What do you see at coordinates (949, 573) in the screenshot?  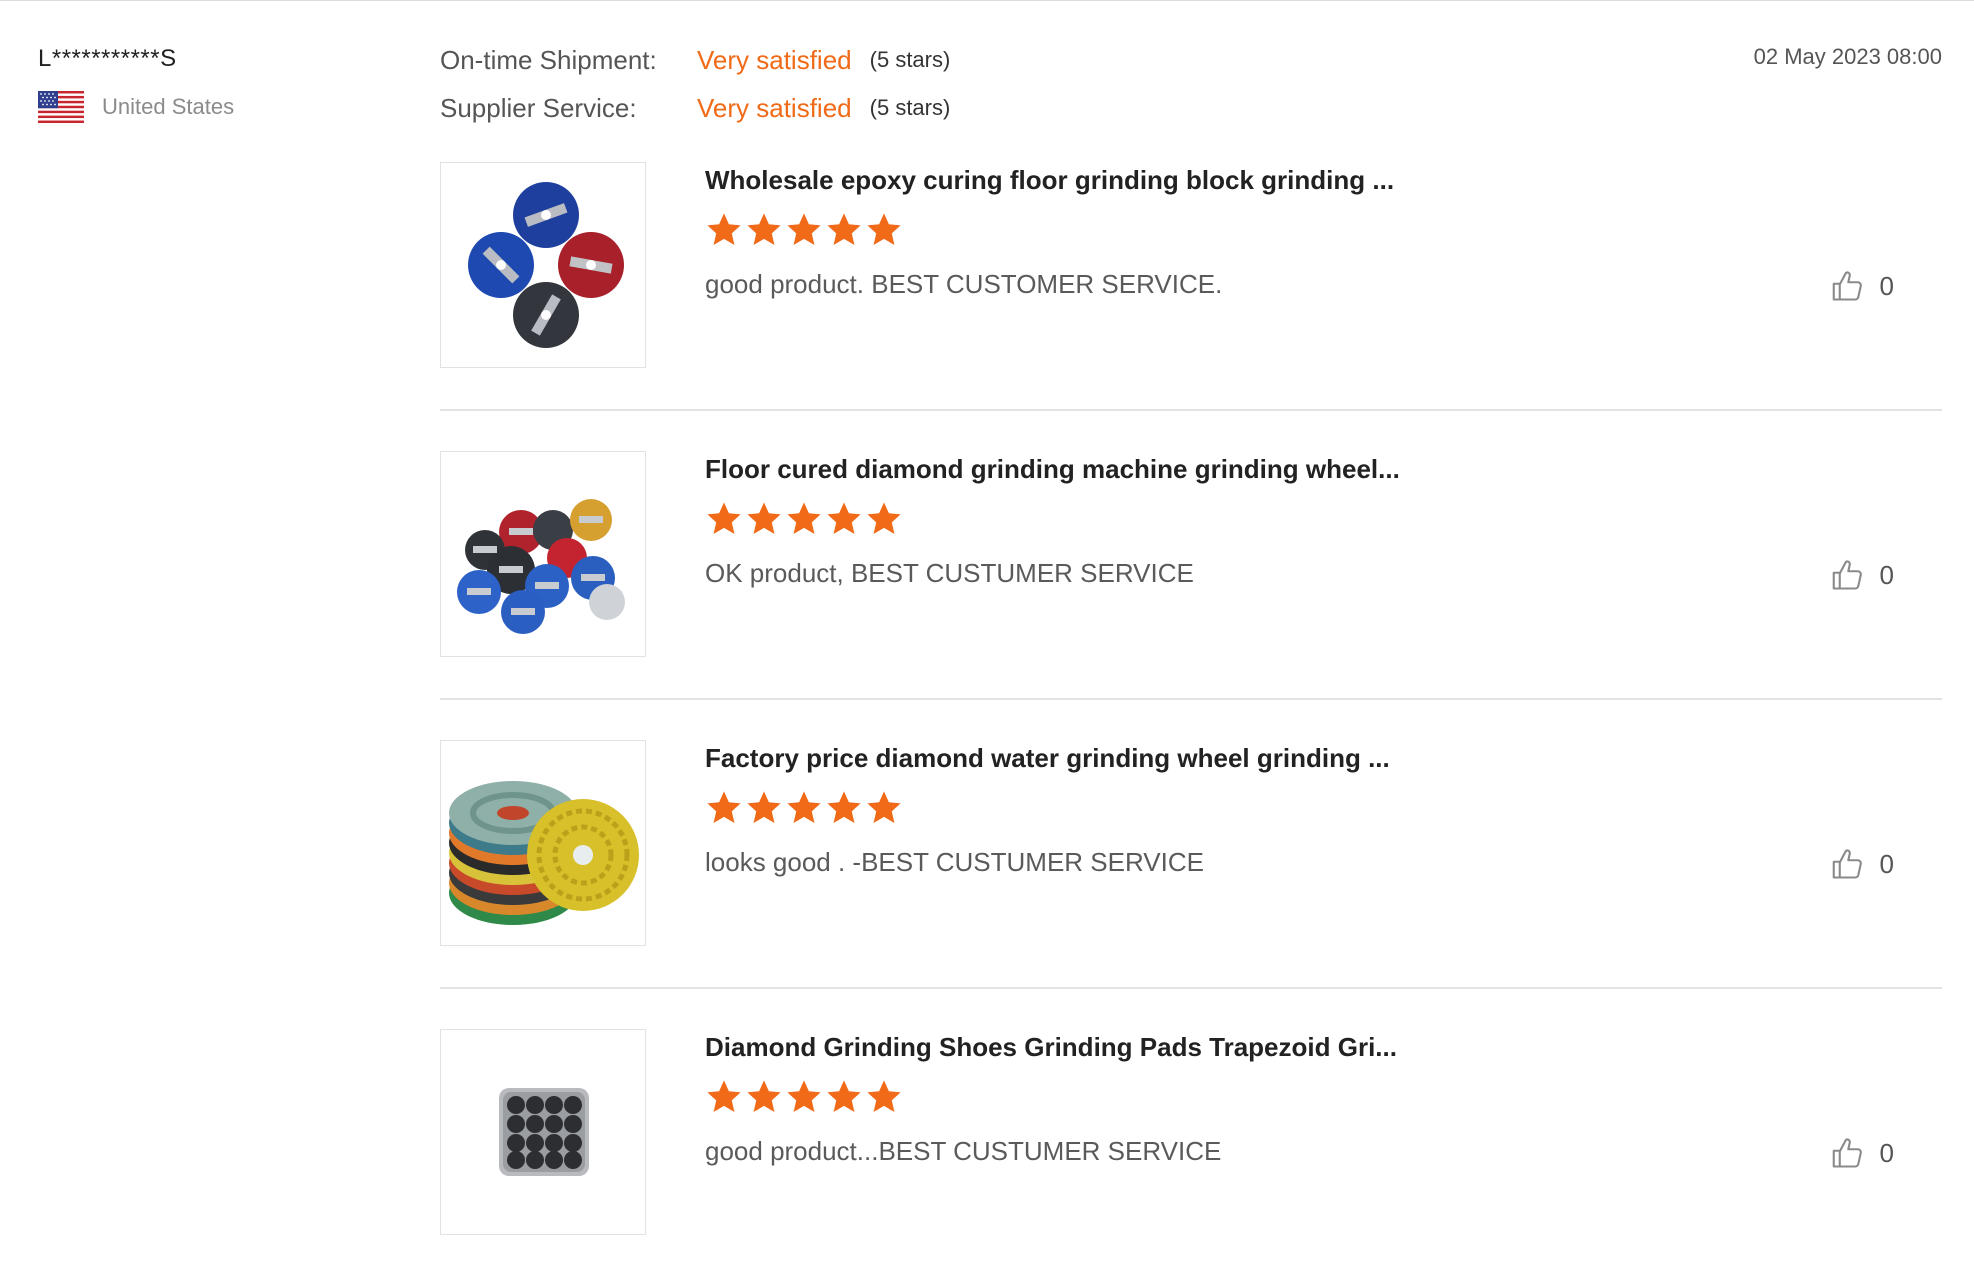 I see `review-comment: OK product, BEST CUSTUMER SERVICE` at bounding box center [949, 573].